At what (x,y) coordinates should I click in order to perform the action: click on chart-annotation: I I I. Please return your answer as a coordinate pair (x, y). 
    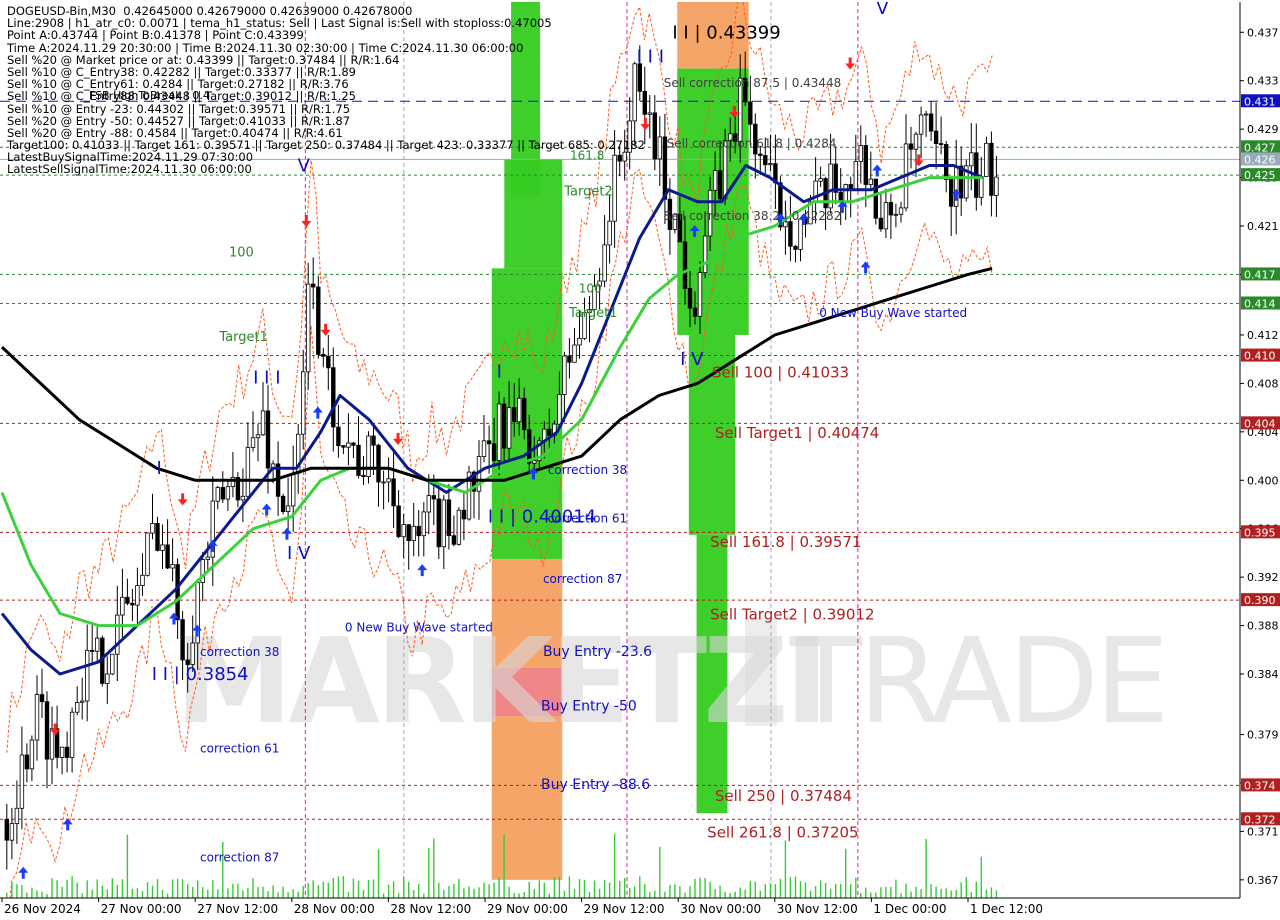
    Looking at the image, I should click on (266, 377).